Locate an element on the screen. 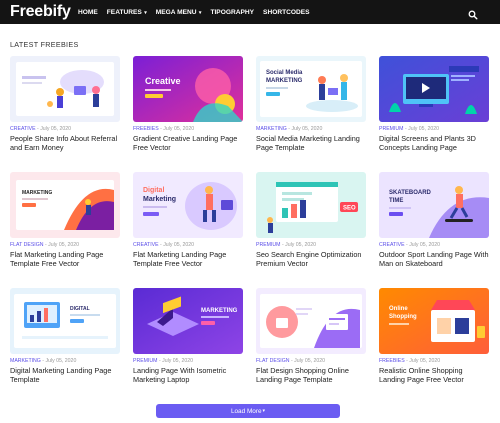 The height and width of the screenshot is (423, 500). thumb-text: Online is located at coordinates (398, 309).